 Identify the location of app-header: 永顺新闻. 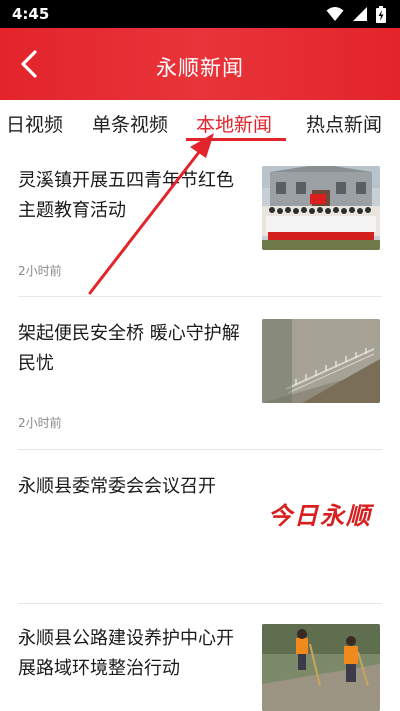
(200, 64).